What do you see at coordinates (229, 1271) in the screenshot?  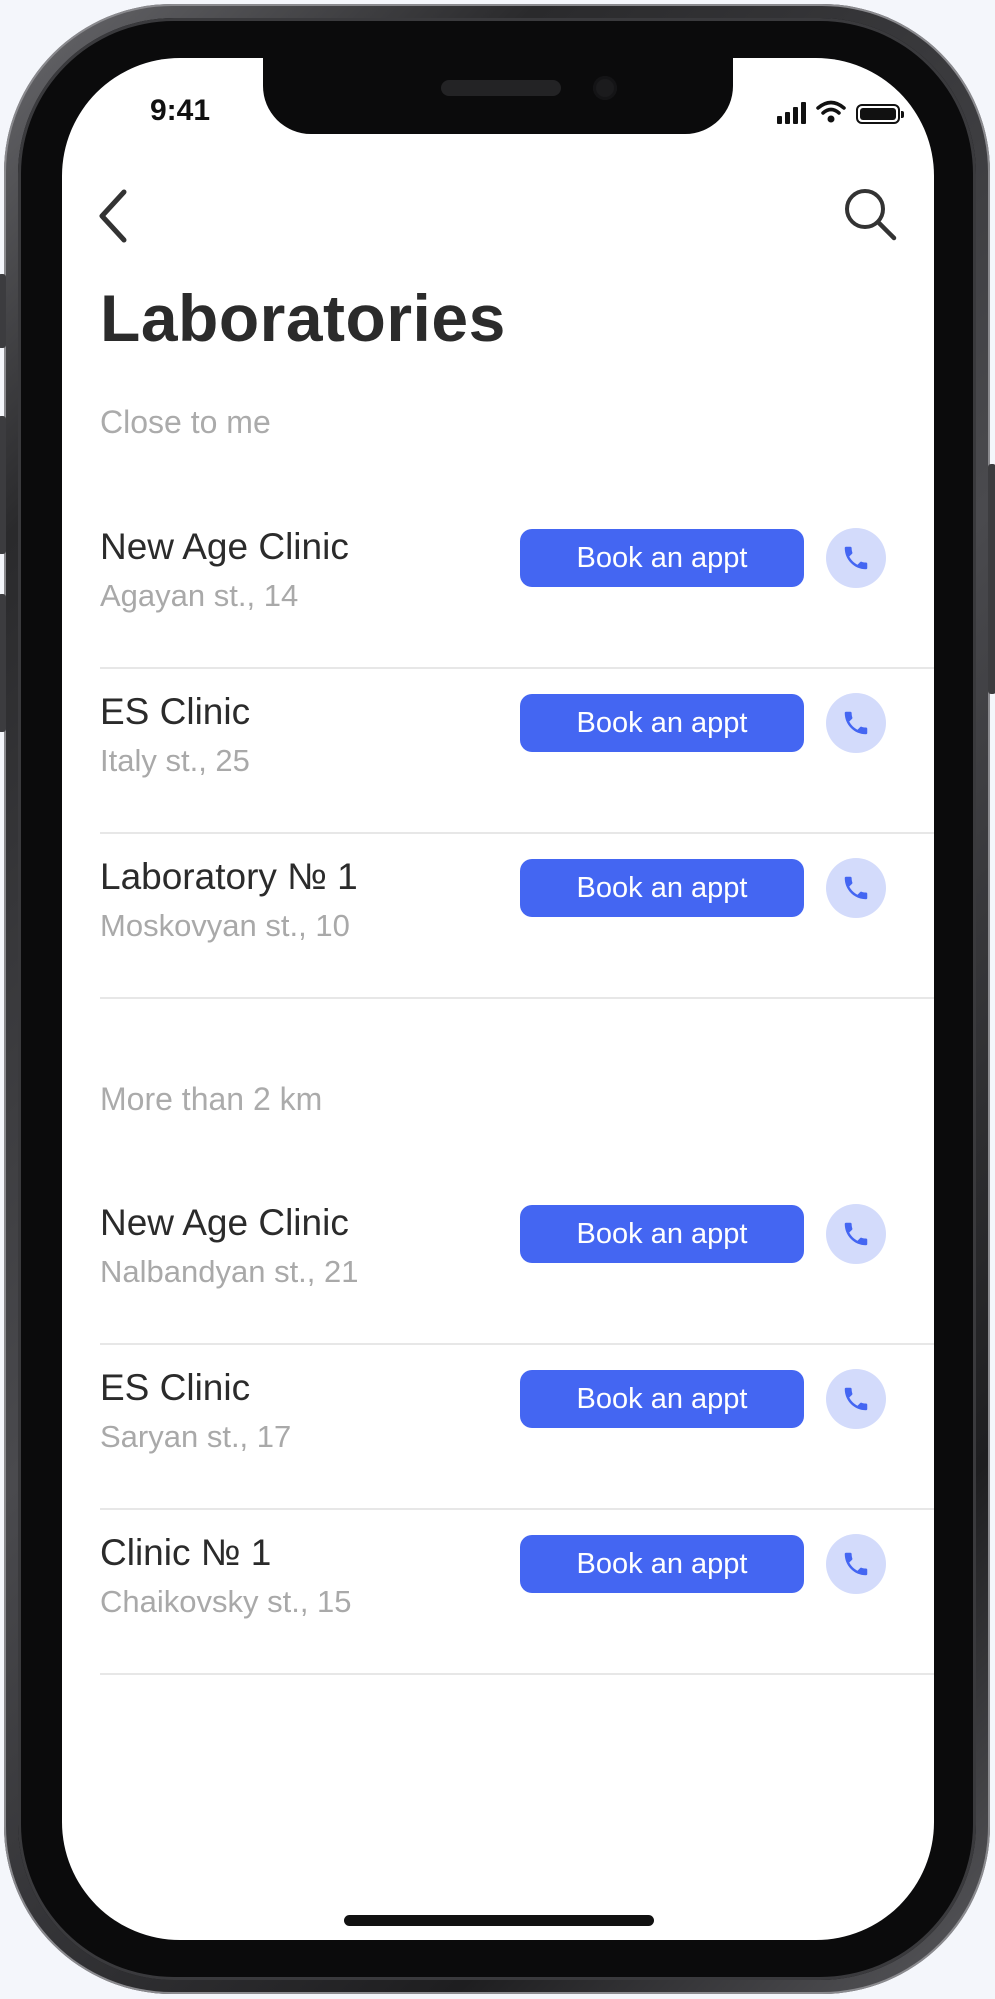 I see `clinic-address: Nalbandyan st., 21` at bounding box center [229, 1271].